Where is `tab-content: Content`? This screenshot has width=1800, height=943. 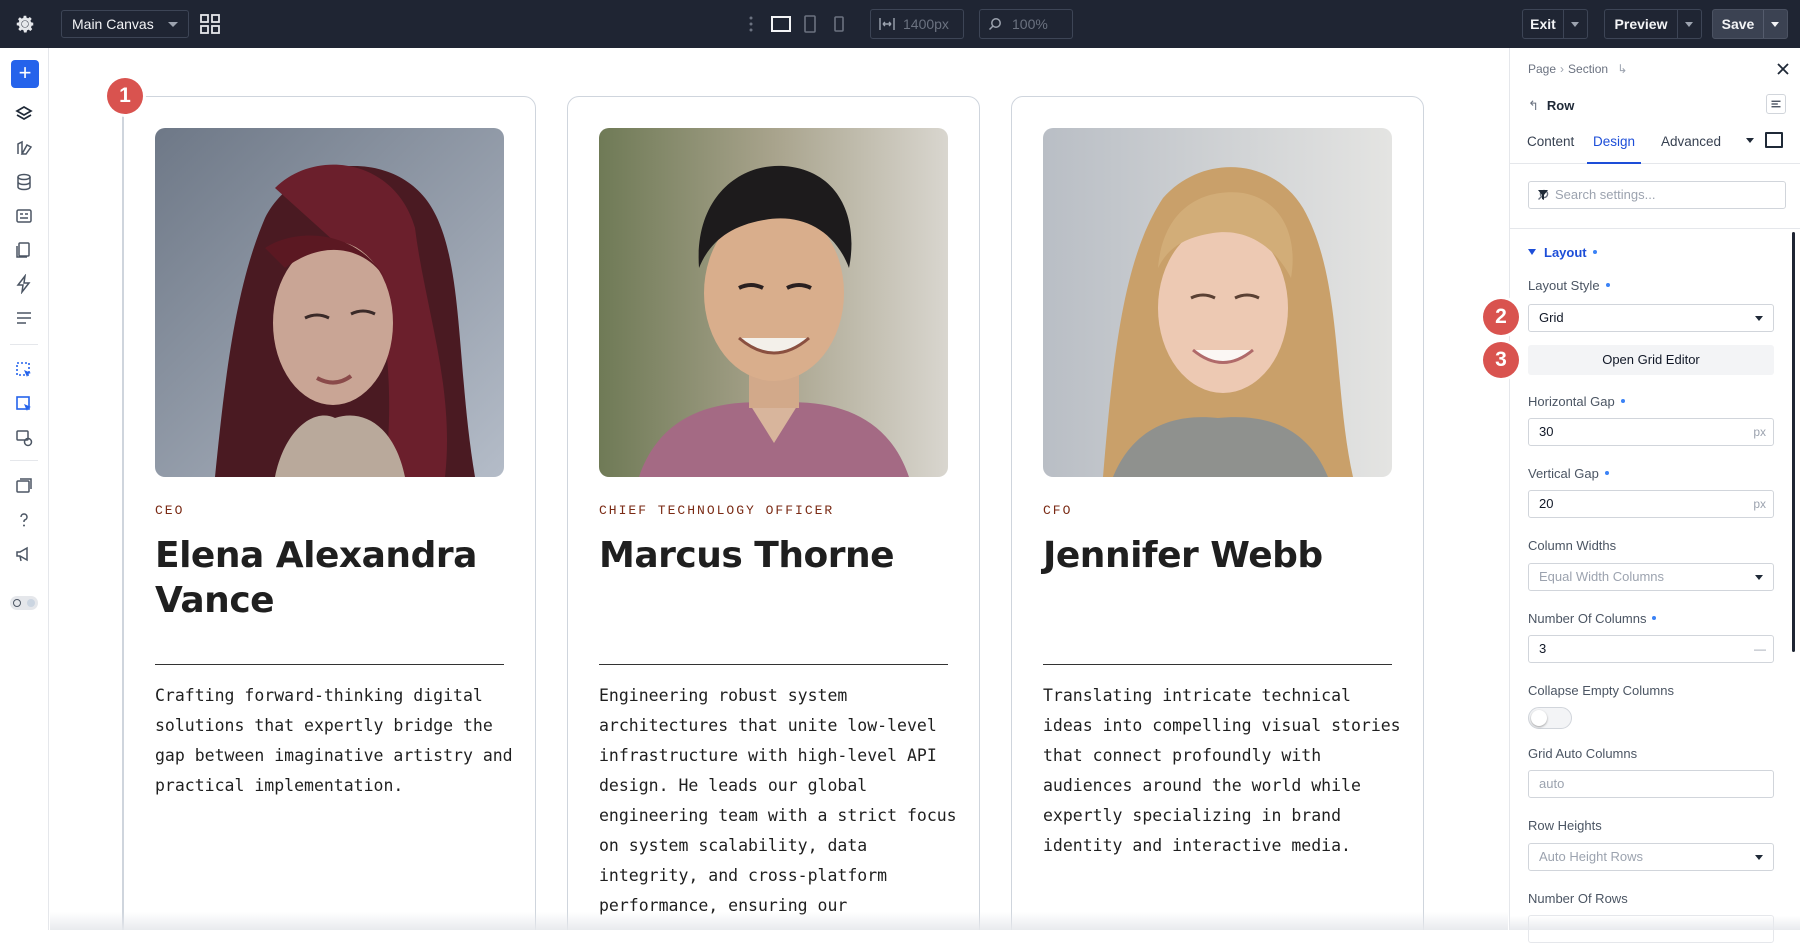 tab-content: Content is located at coordinates (1550, 148).